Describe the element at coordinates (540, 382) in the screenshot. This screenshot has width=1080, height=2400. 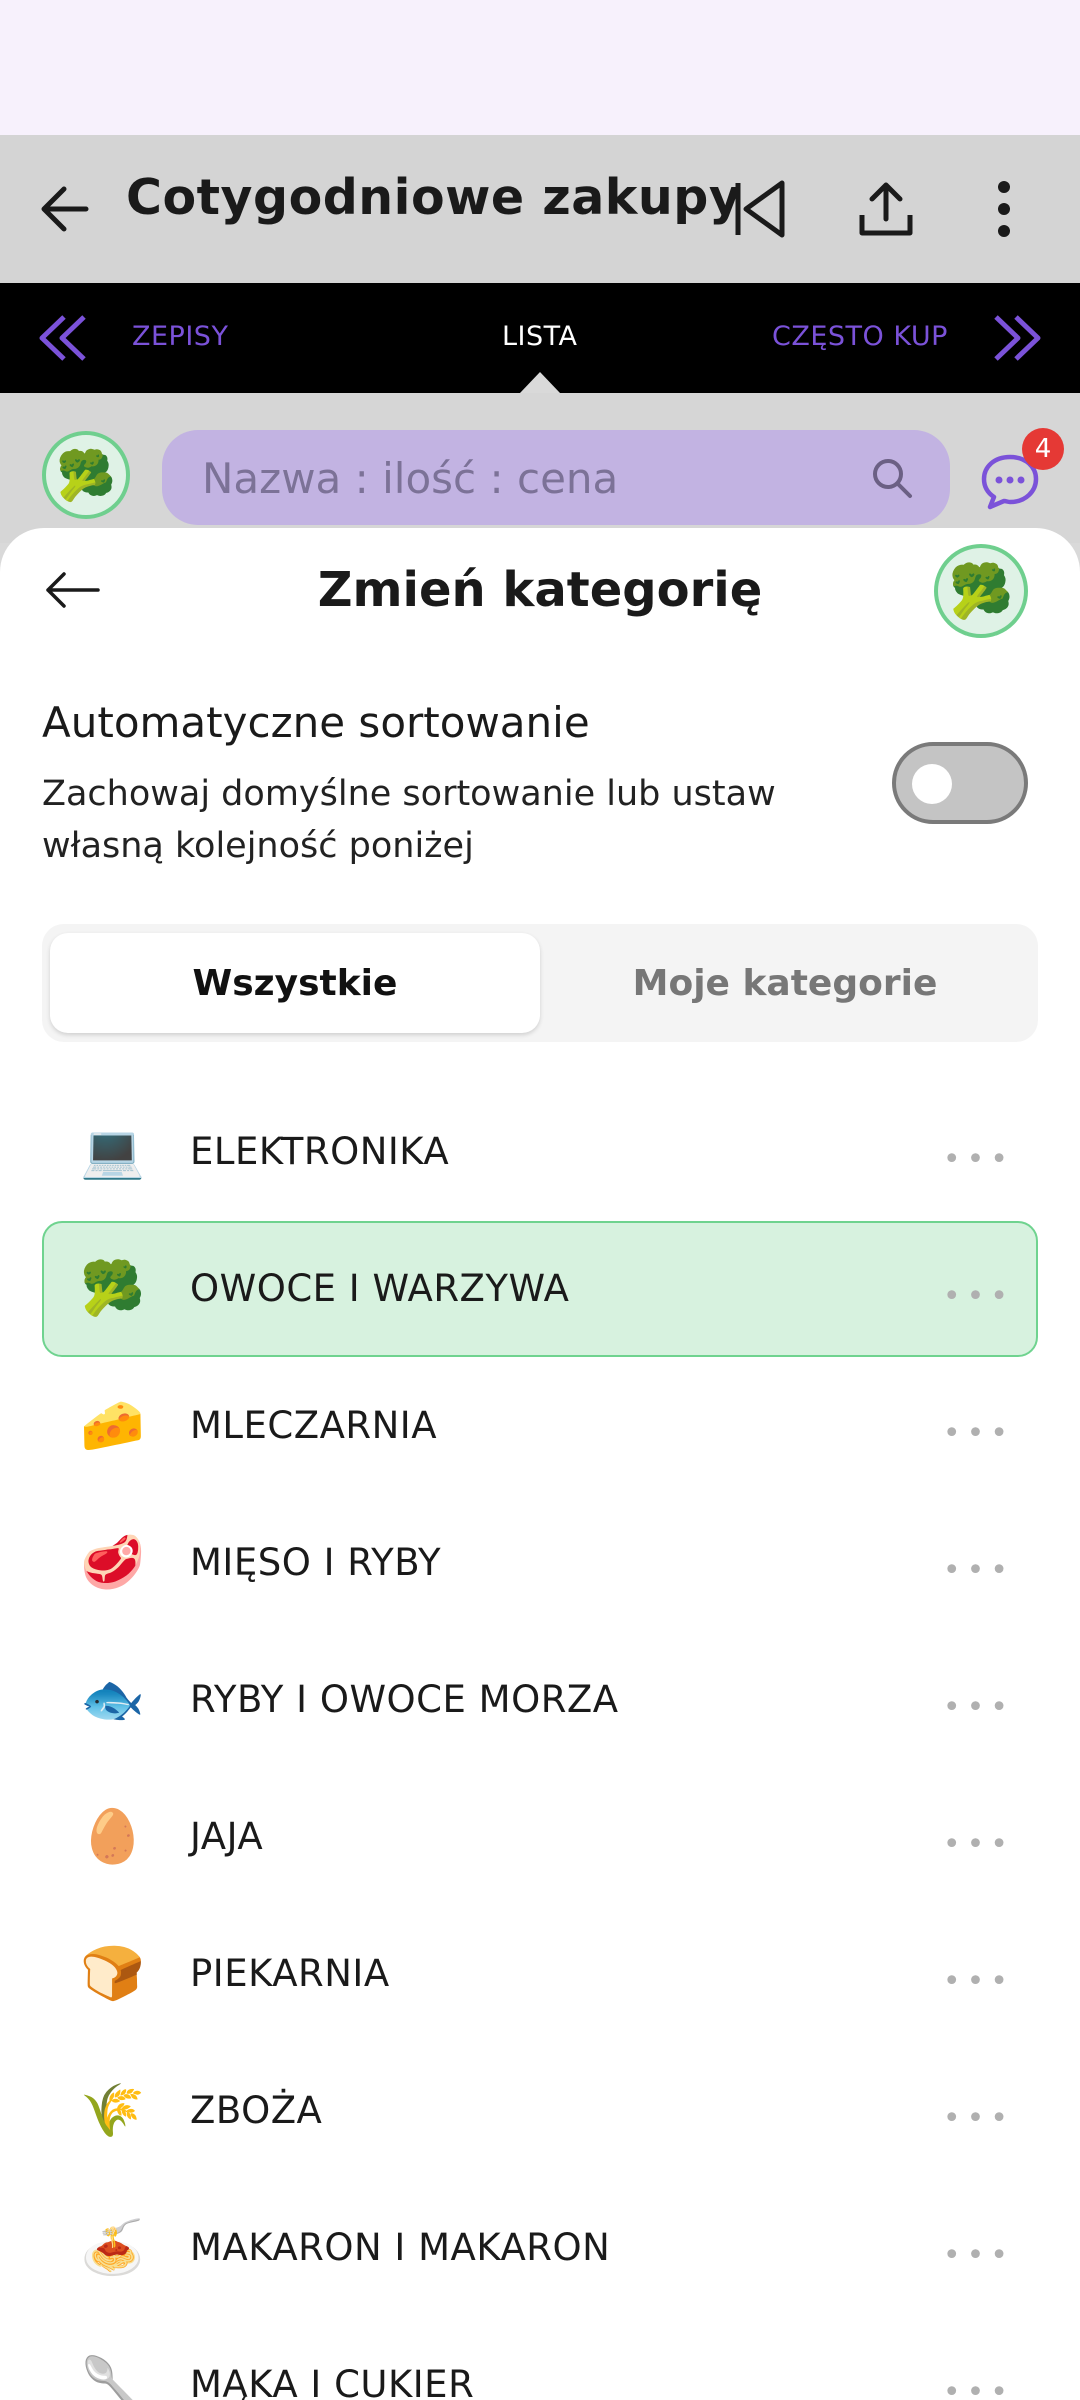
I see `tab-indicator` at that location.